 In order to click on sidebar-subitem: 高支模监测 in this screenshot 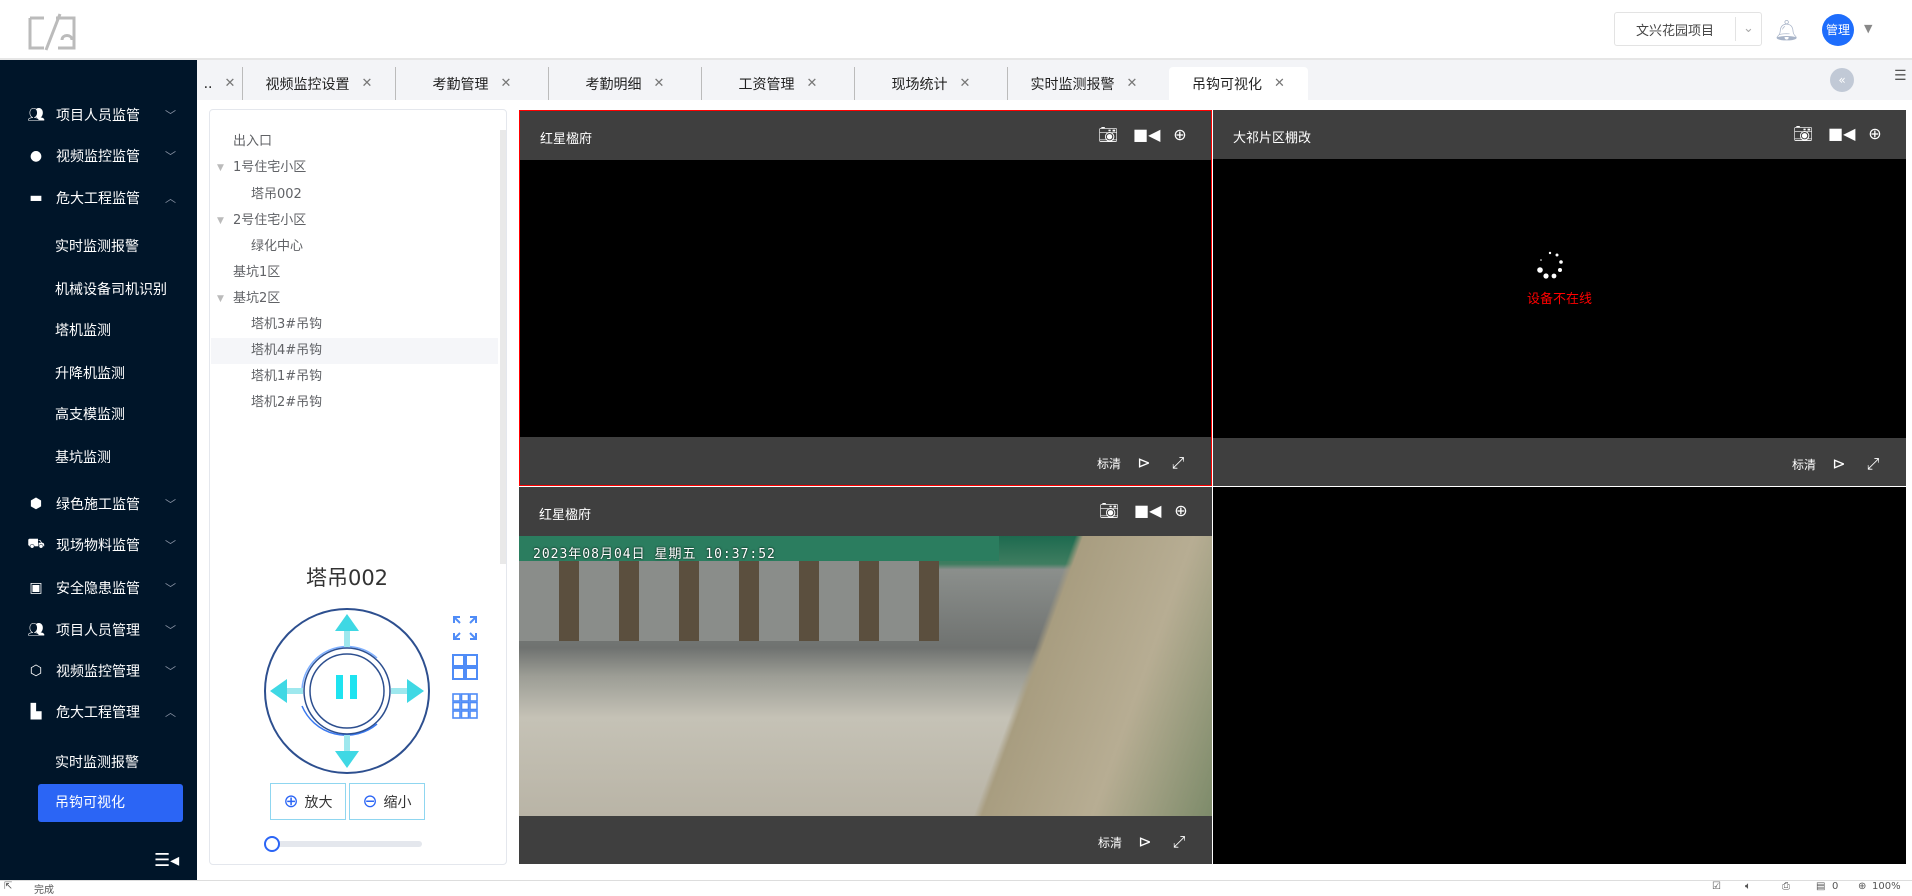, I will do `click(90, 414)`.